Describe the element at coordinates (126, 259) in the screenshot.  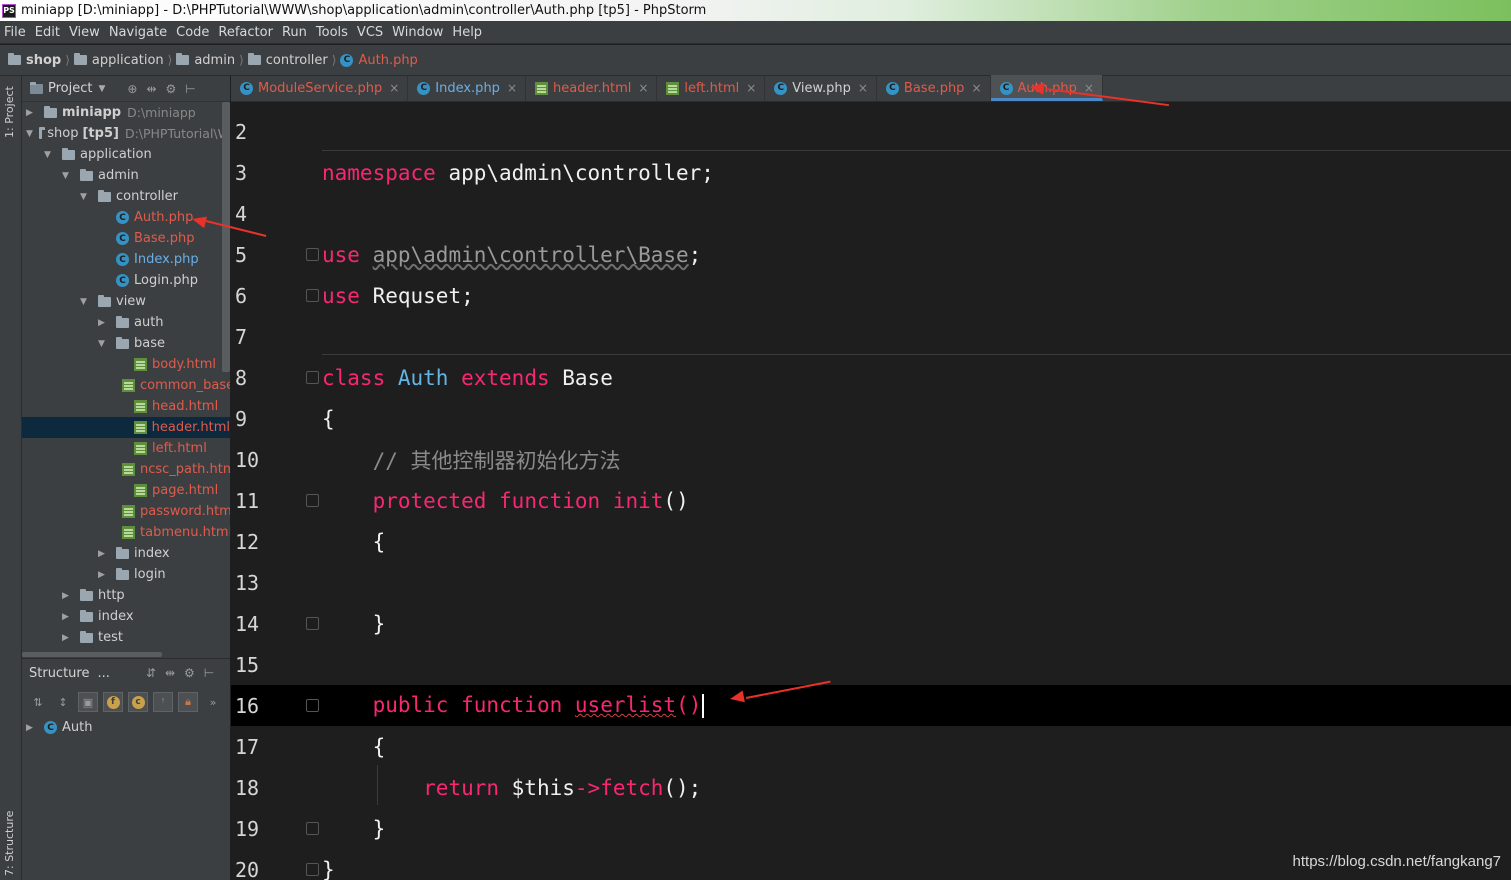
I see `tree-item: C Index.php` at that location.